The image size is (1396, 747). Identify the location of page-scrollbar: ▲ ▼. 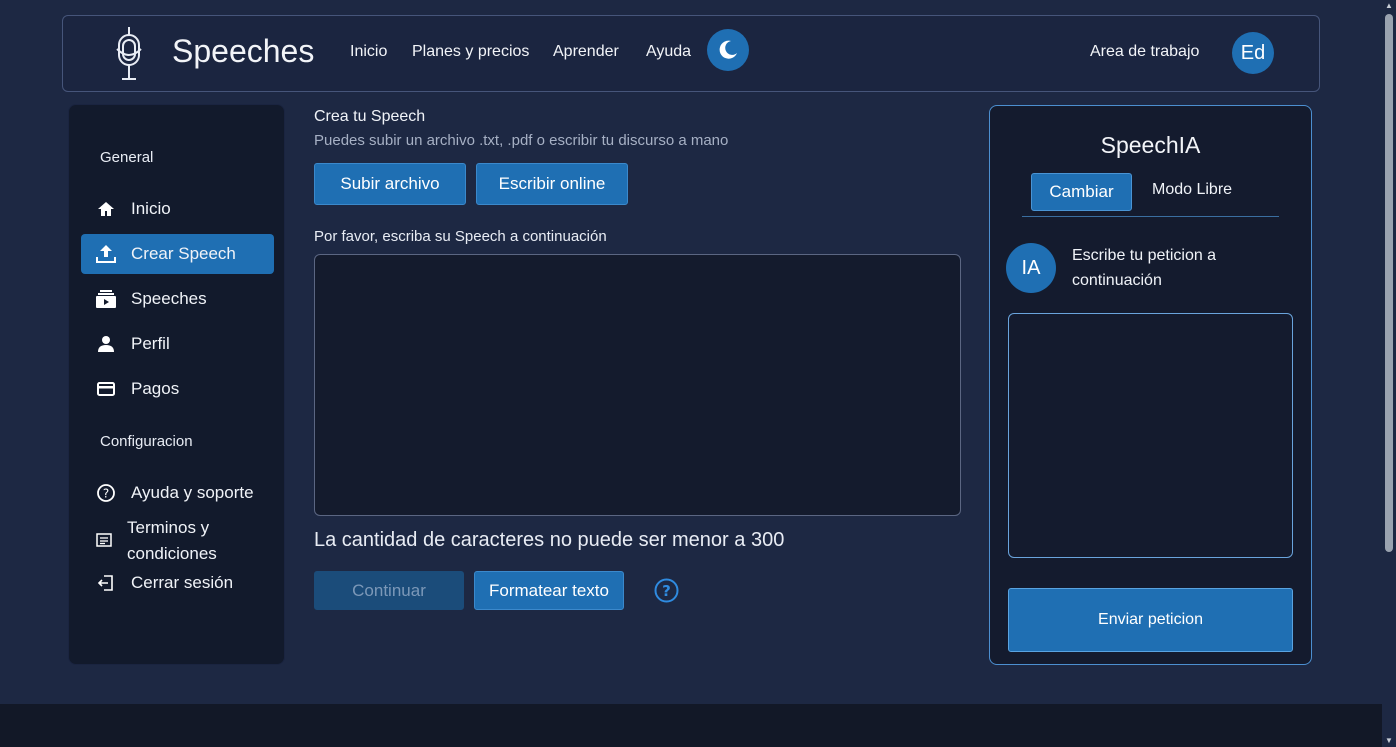
(1389, 373).